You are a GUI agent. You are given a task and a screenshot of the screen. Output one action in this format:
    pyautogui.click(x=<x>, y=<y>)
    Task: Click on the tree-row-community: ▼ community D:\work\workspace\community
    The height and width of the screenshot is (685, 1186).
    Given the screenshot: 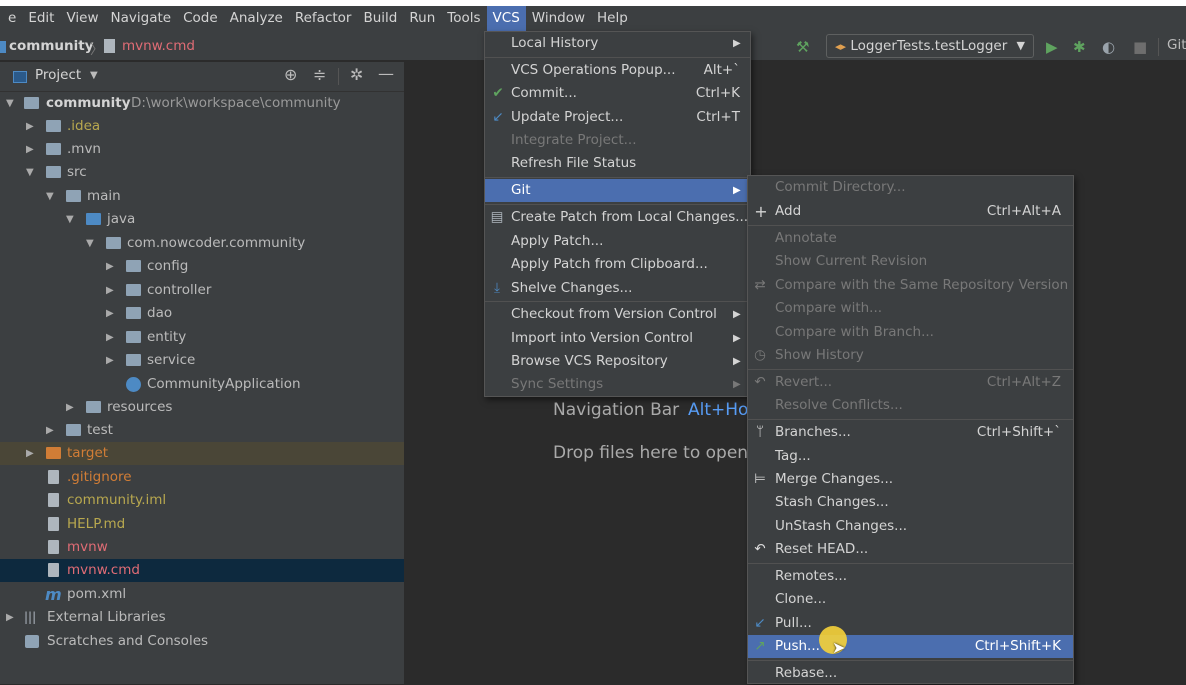 What is the action you would take?
    pyautogui.click(x=202, y=103)
    